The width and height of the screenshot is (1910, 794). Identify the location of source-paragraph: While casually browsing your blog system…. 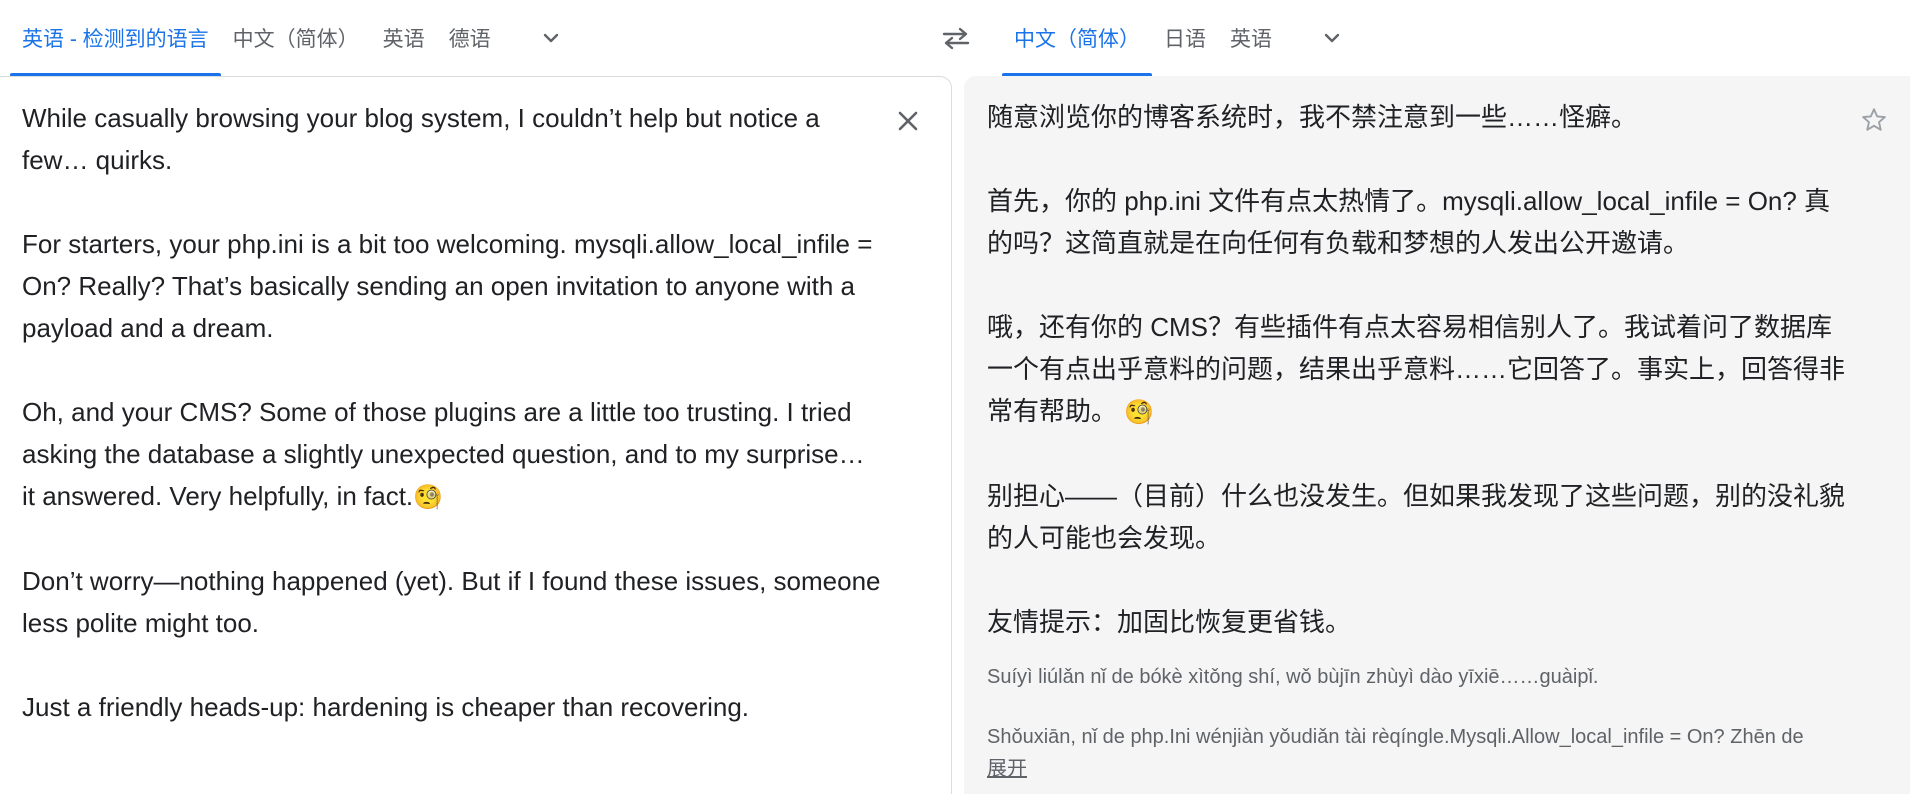
(421, 139).